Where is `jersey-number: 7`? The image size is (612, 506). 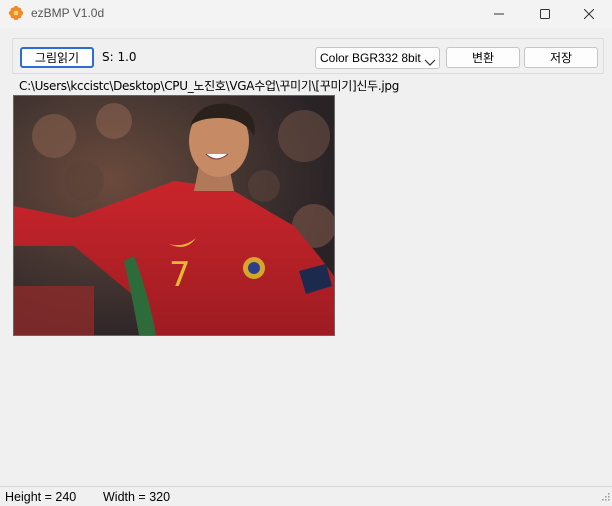
jersey-number: 7 is located at coordinates (180, 275).